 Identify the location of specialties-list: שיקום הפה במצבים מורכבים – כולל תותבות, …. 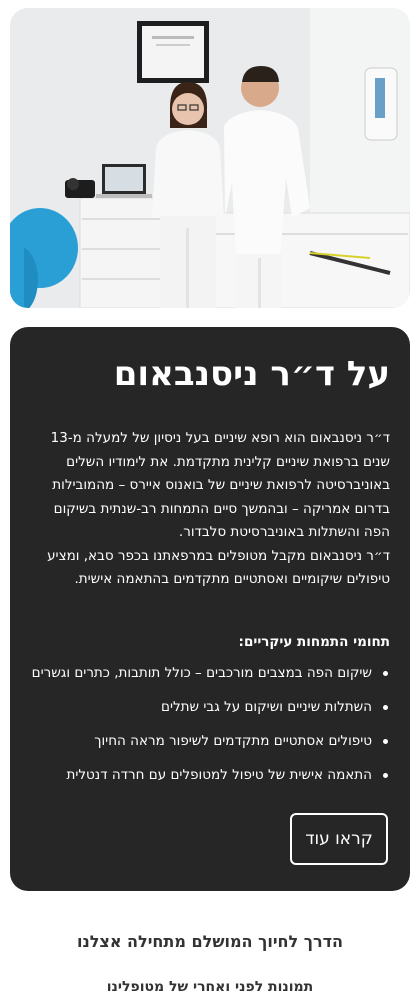
(210, 724).